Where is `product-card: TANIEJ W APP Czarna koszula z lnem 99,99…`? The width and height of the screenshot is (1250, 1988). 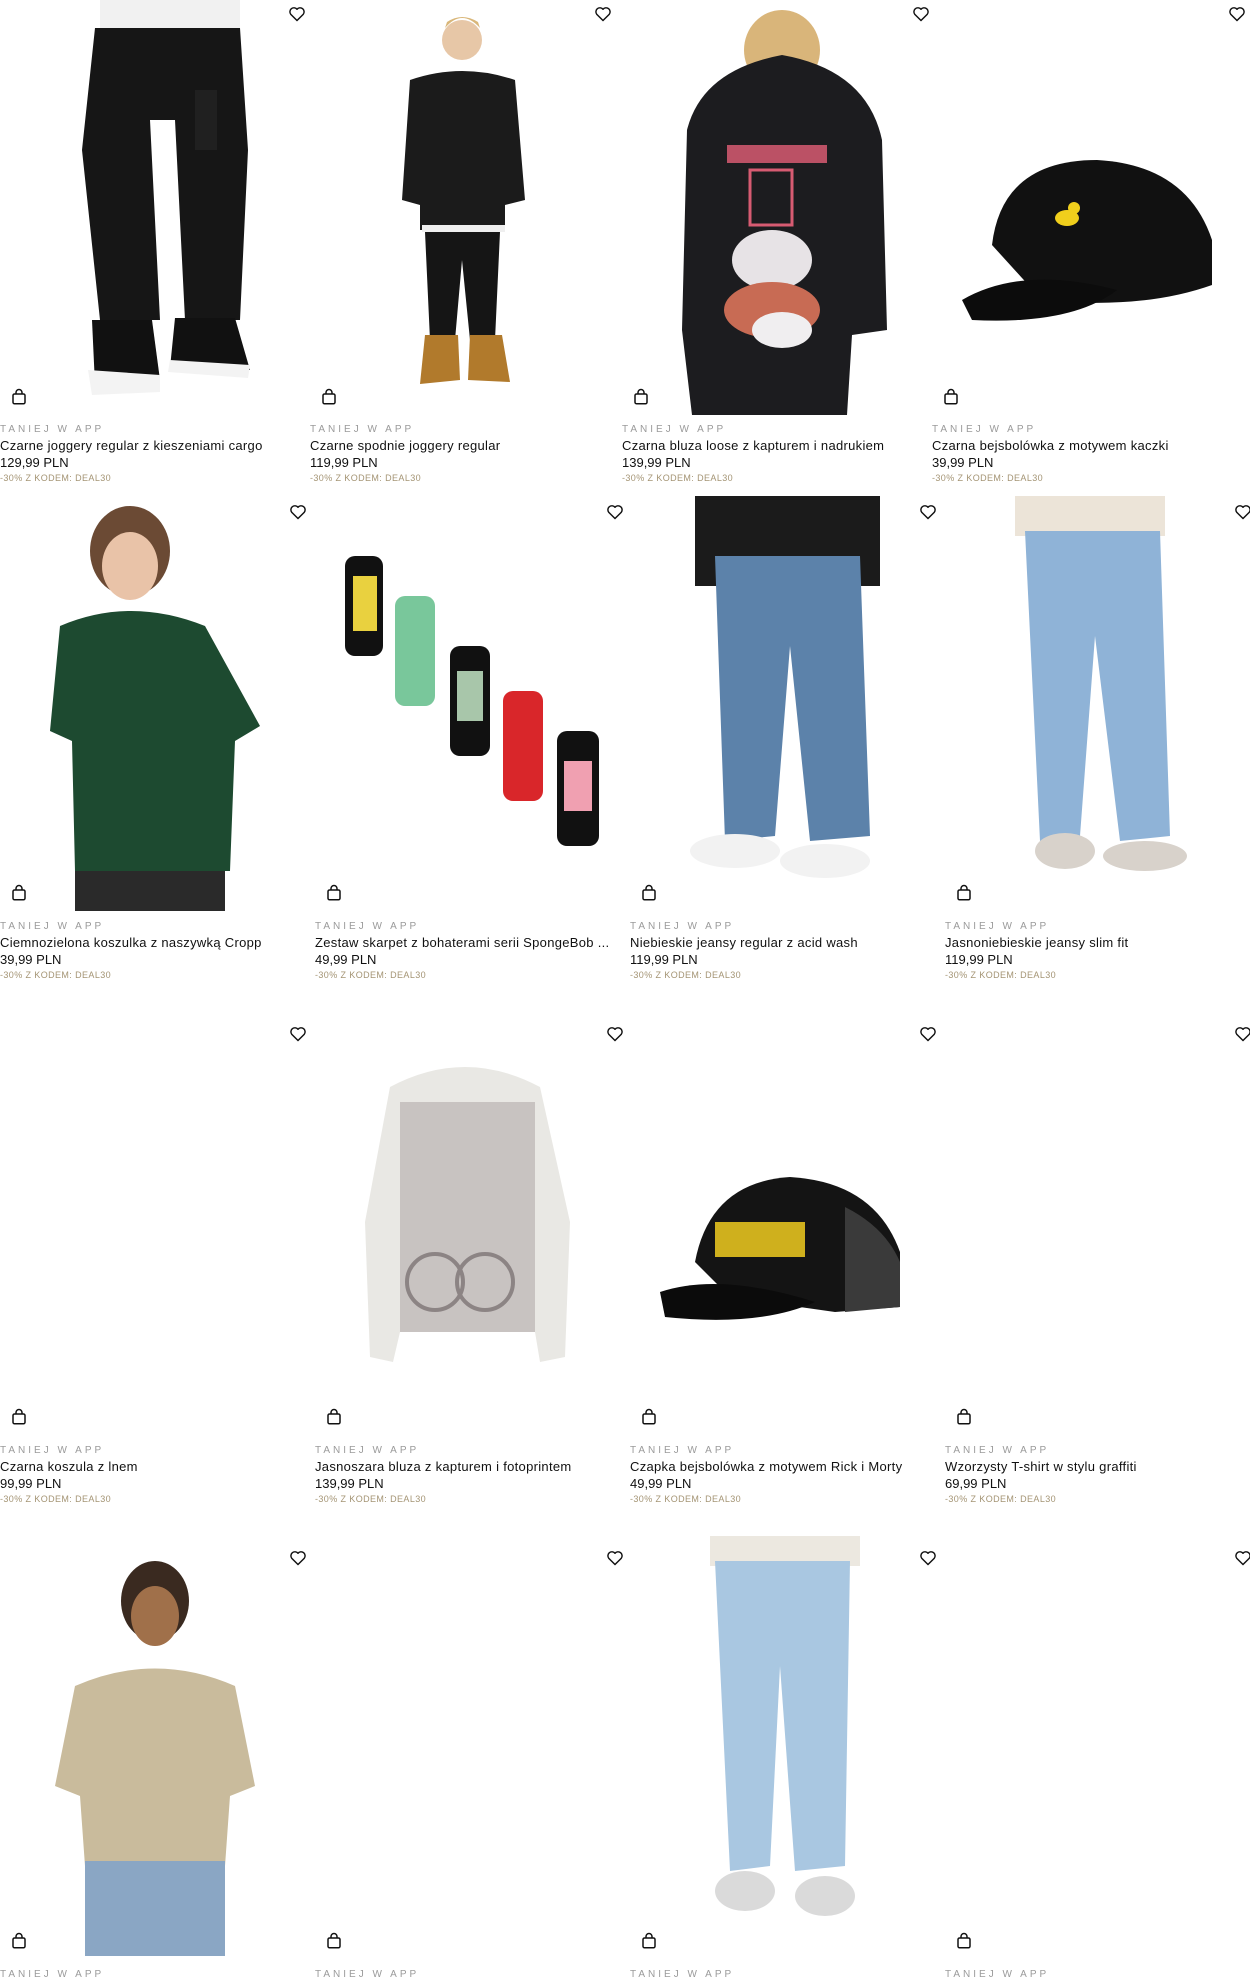 product-card: TANIEJ W APP Czarna koszula z lnem 99,99… is located at coordinates (153, 1267).